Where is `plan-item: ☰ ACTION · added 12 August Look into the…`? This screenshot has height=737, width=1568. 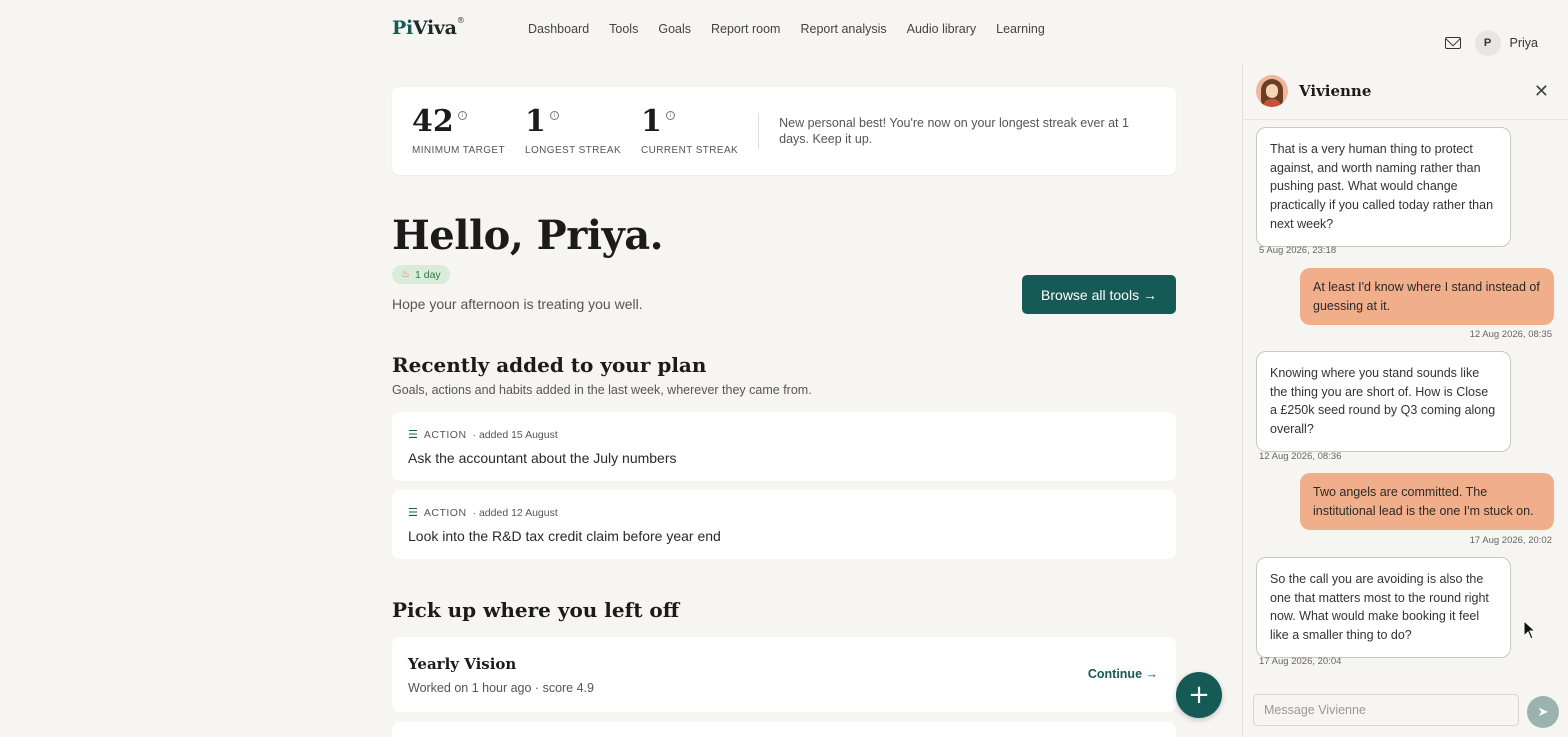 plan-item: ☰ ACTION · added 12 August Look into the… is located at coordinates (784, 524).